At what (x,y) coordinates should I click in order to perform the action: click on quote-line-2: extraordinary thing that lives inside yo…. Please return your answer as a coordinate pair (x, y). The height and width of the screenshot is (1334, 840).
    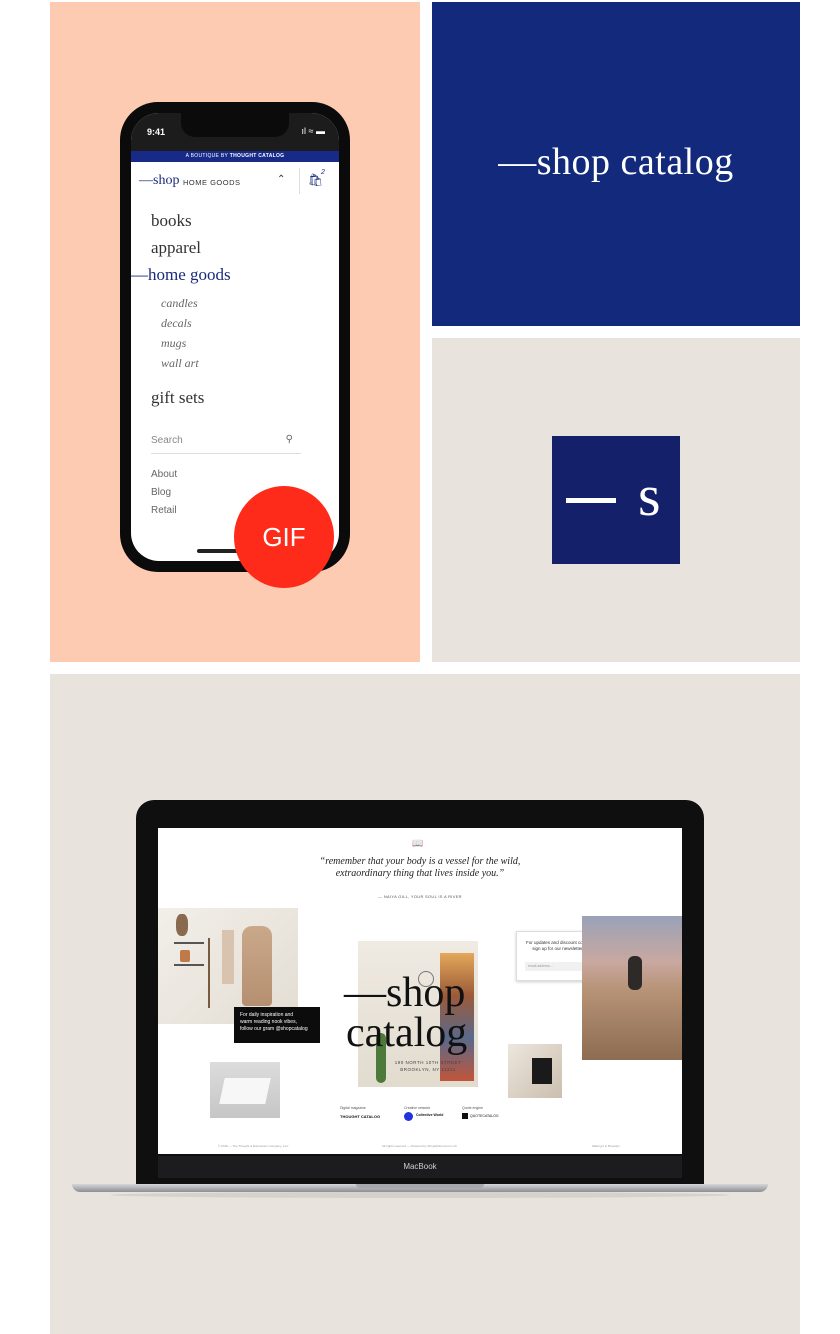
    Looking at the image, I should click on (420, 873).